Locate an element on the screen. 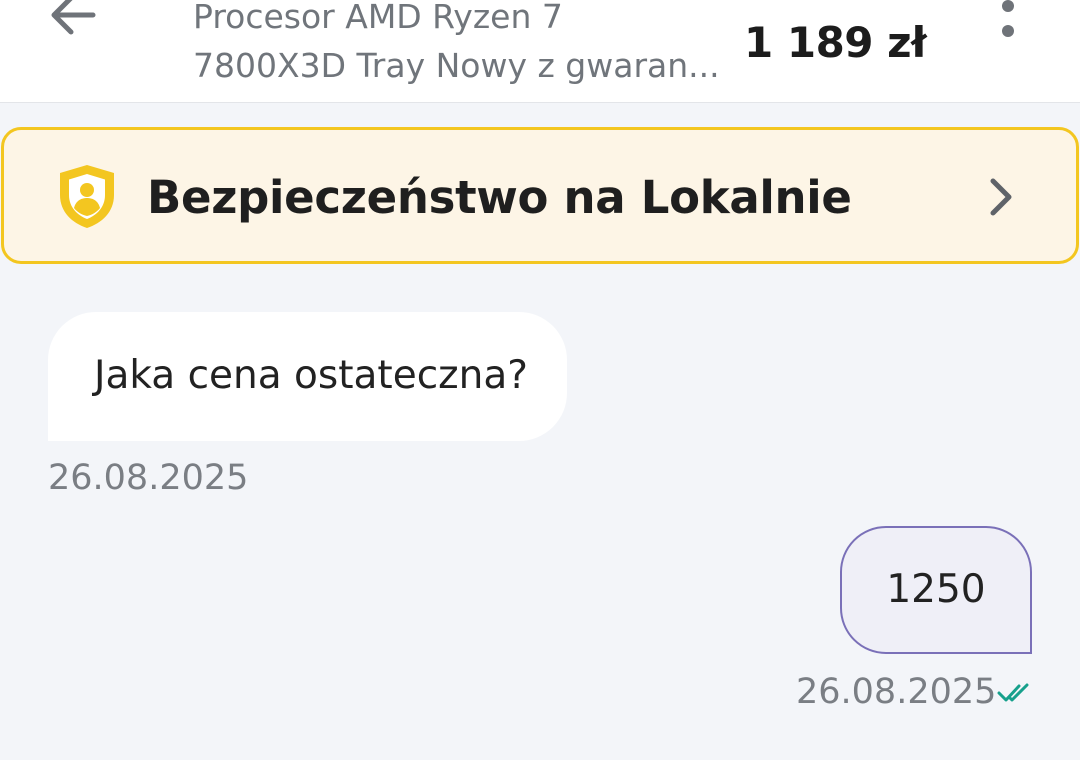 This screenshot has width=1080, height=760. more-vertical-icon is located at coordinates (1008, 18).